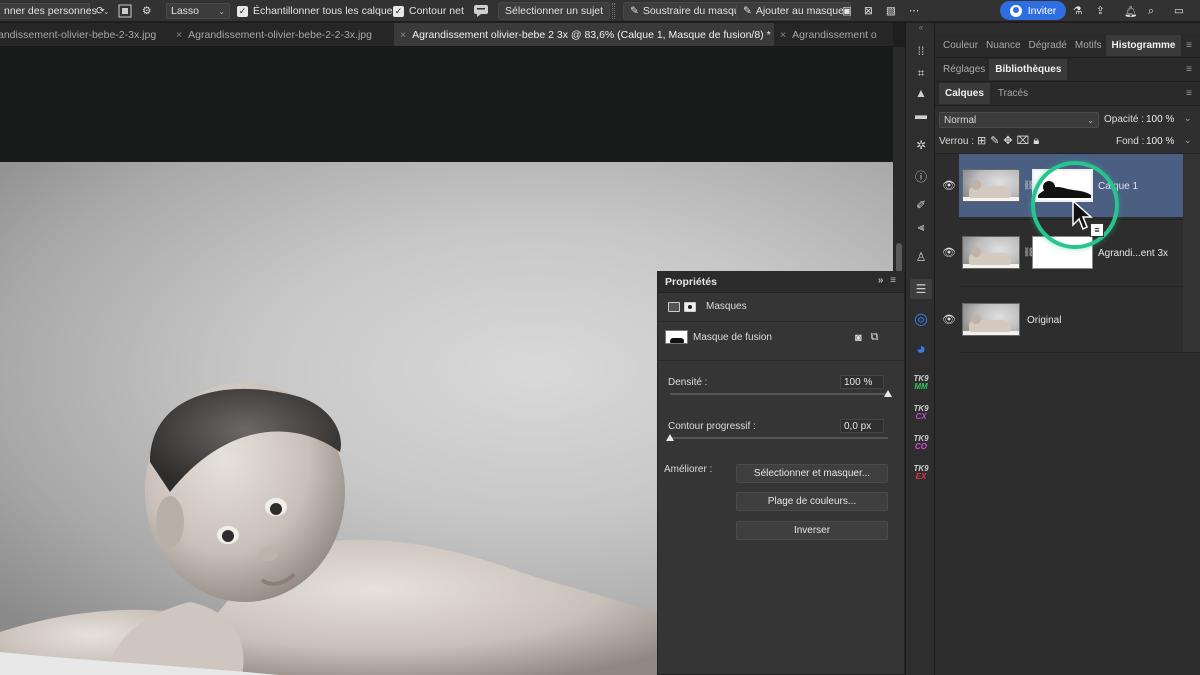 The image size is (1200, 675). I want to click on flask-icon: ⚗, so click(1077, 11).